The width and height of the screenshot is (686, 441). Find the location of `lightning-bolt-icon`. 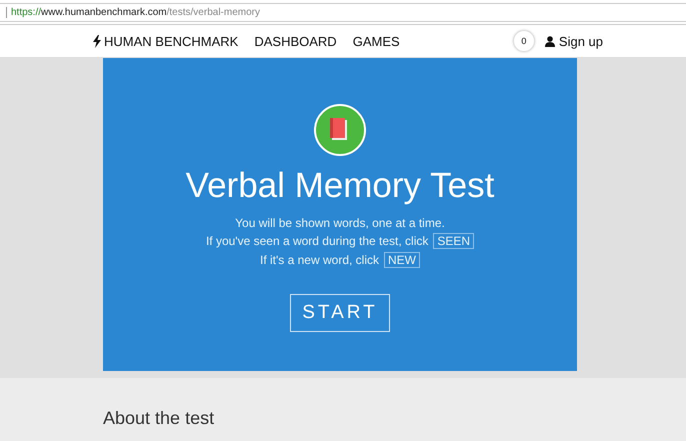

lightning-bolt-icon is located at coordinates (97, 41).